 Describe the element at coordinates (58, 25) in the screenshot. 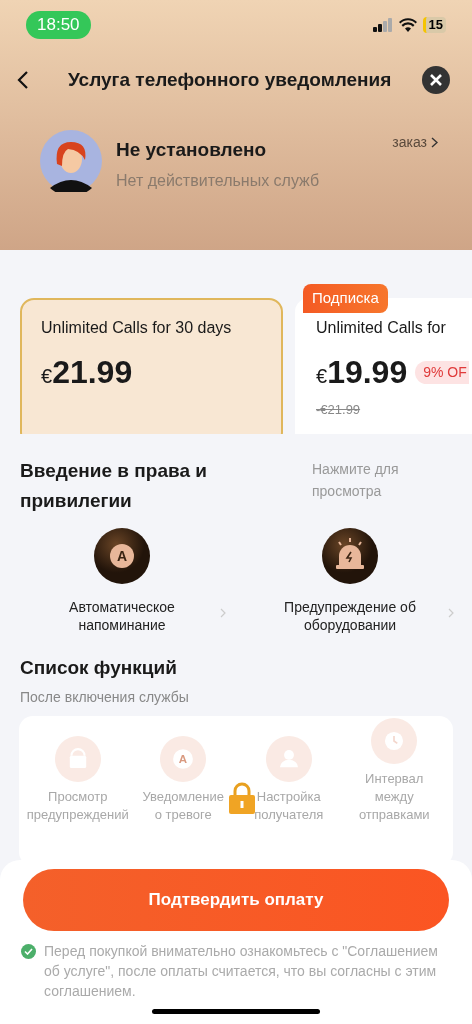

I see `clock-time: 18:50` at that location.